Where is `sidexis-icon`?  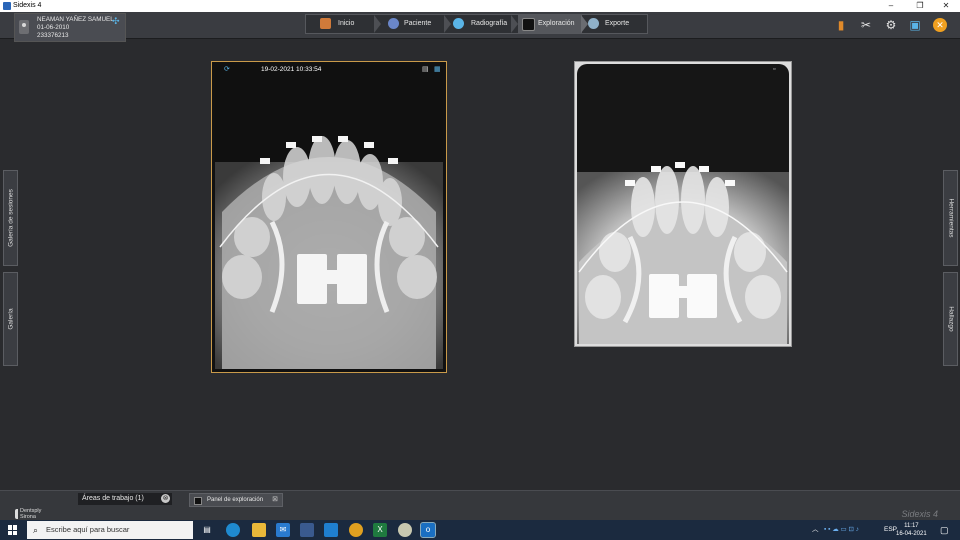 sidexis-icon is located at coordinates (405, 530).